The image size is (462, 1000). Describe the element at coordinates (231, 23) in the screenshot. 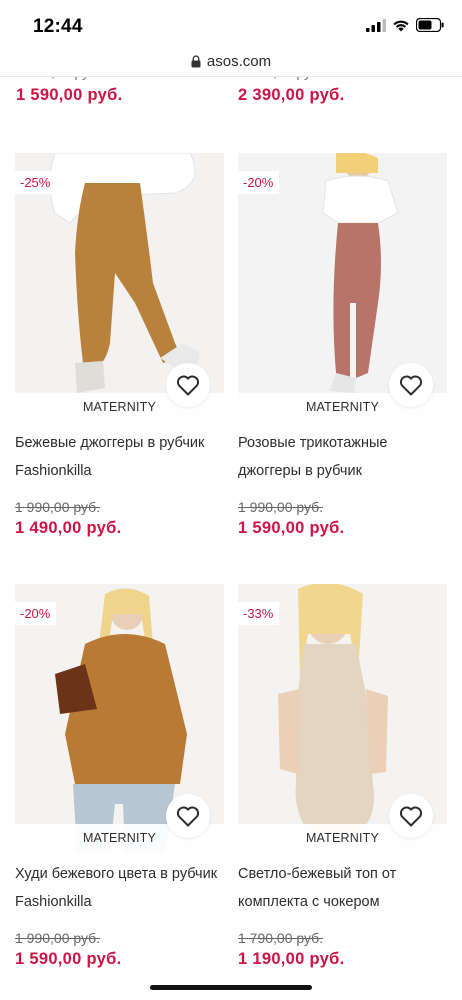

I see `status-bar: 12:44` at that location.